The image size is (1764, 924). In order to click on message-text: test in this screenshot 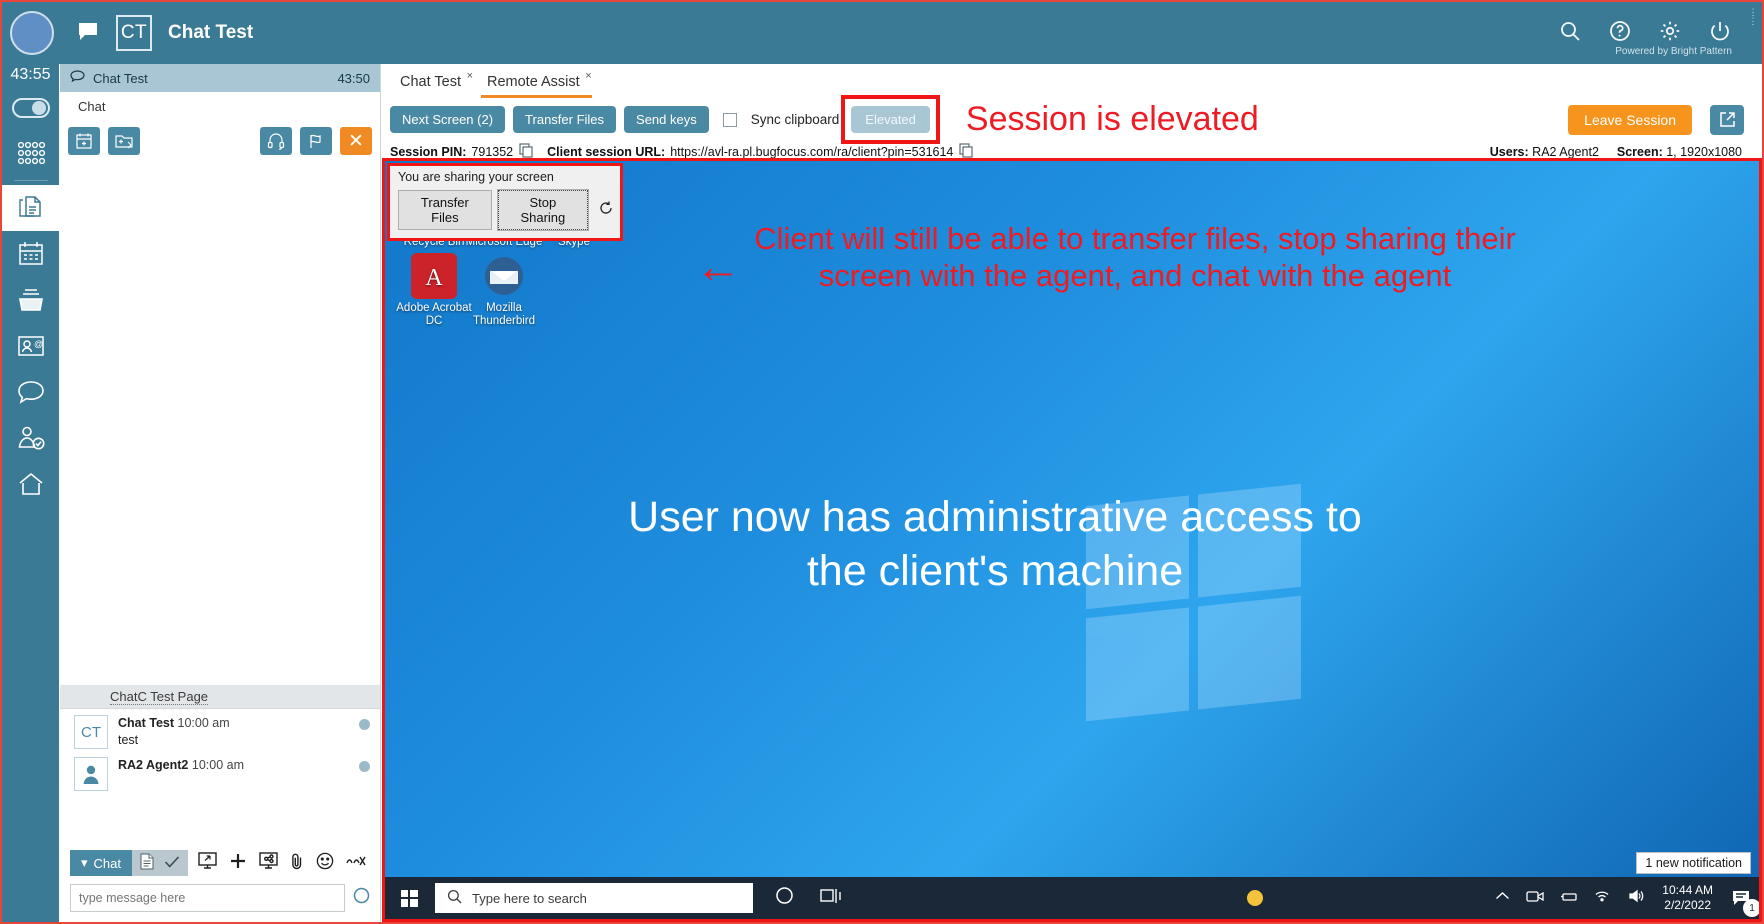, I will do `click(128, 739)`.